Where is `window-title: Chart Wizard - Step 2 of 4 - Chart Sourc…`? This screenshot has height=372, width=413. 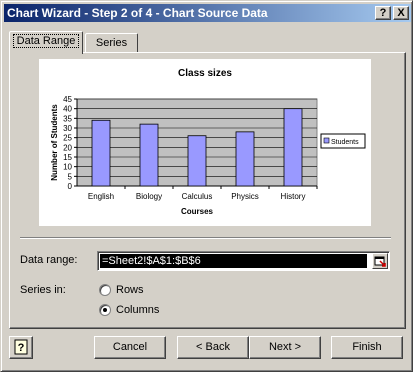 window-title: Chart Wizard - Step 2 of 4 - Chart Sourc… is located at coordinates (137, 13).